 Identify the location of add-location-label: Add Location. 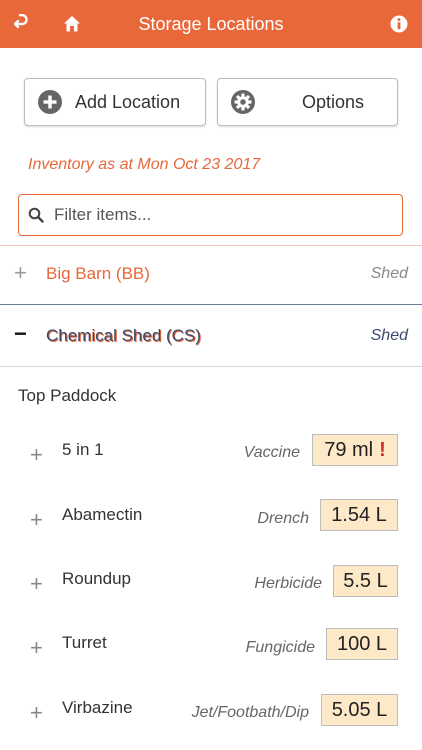
(128, 101).